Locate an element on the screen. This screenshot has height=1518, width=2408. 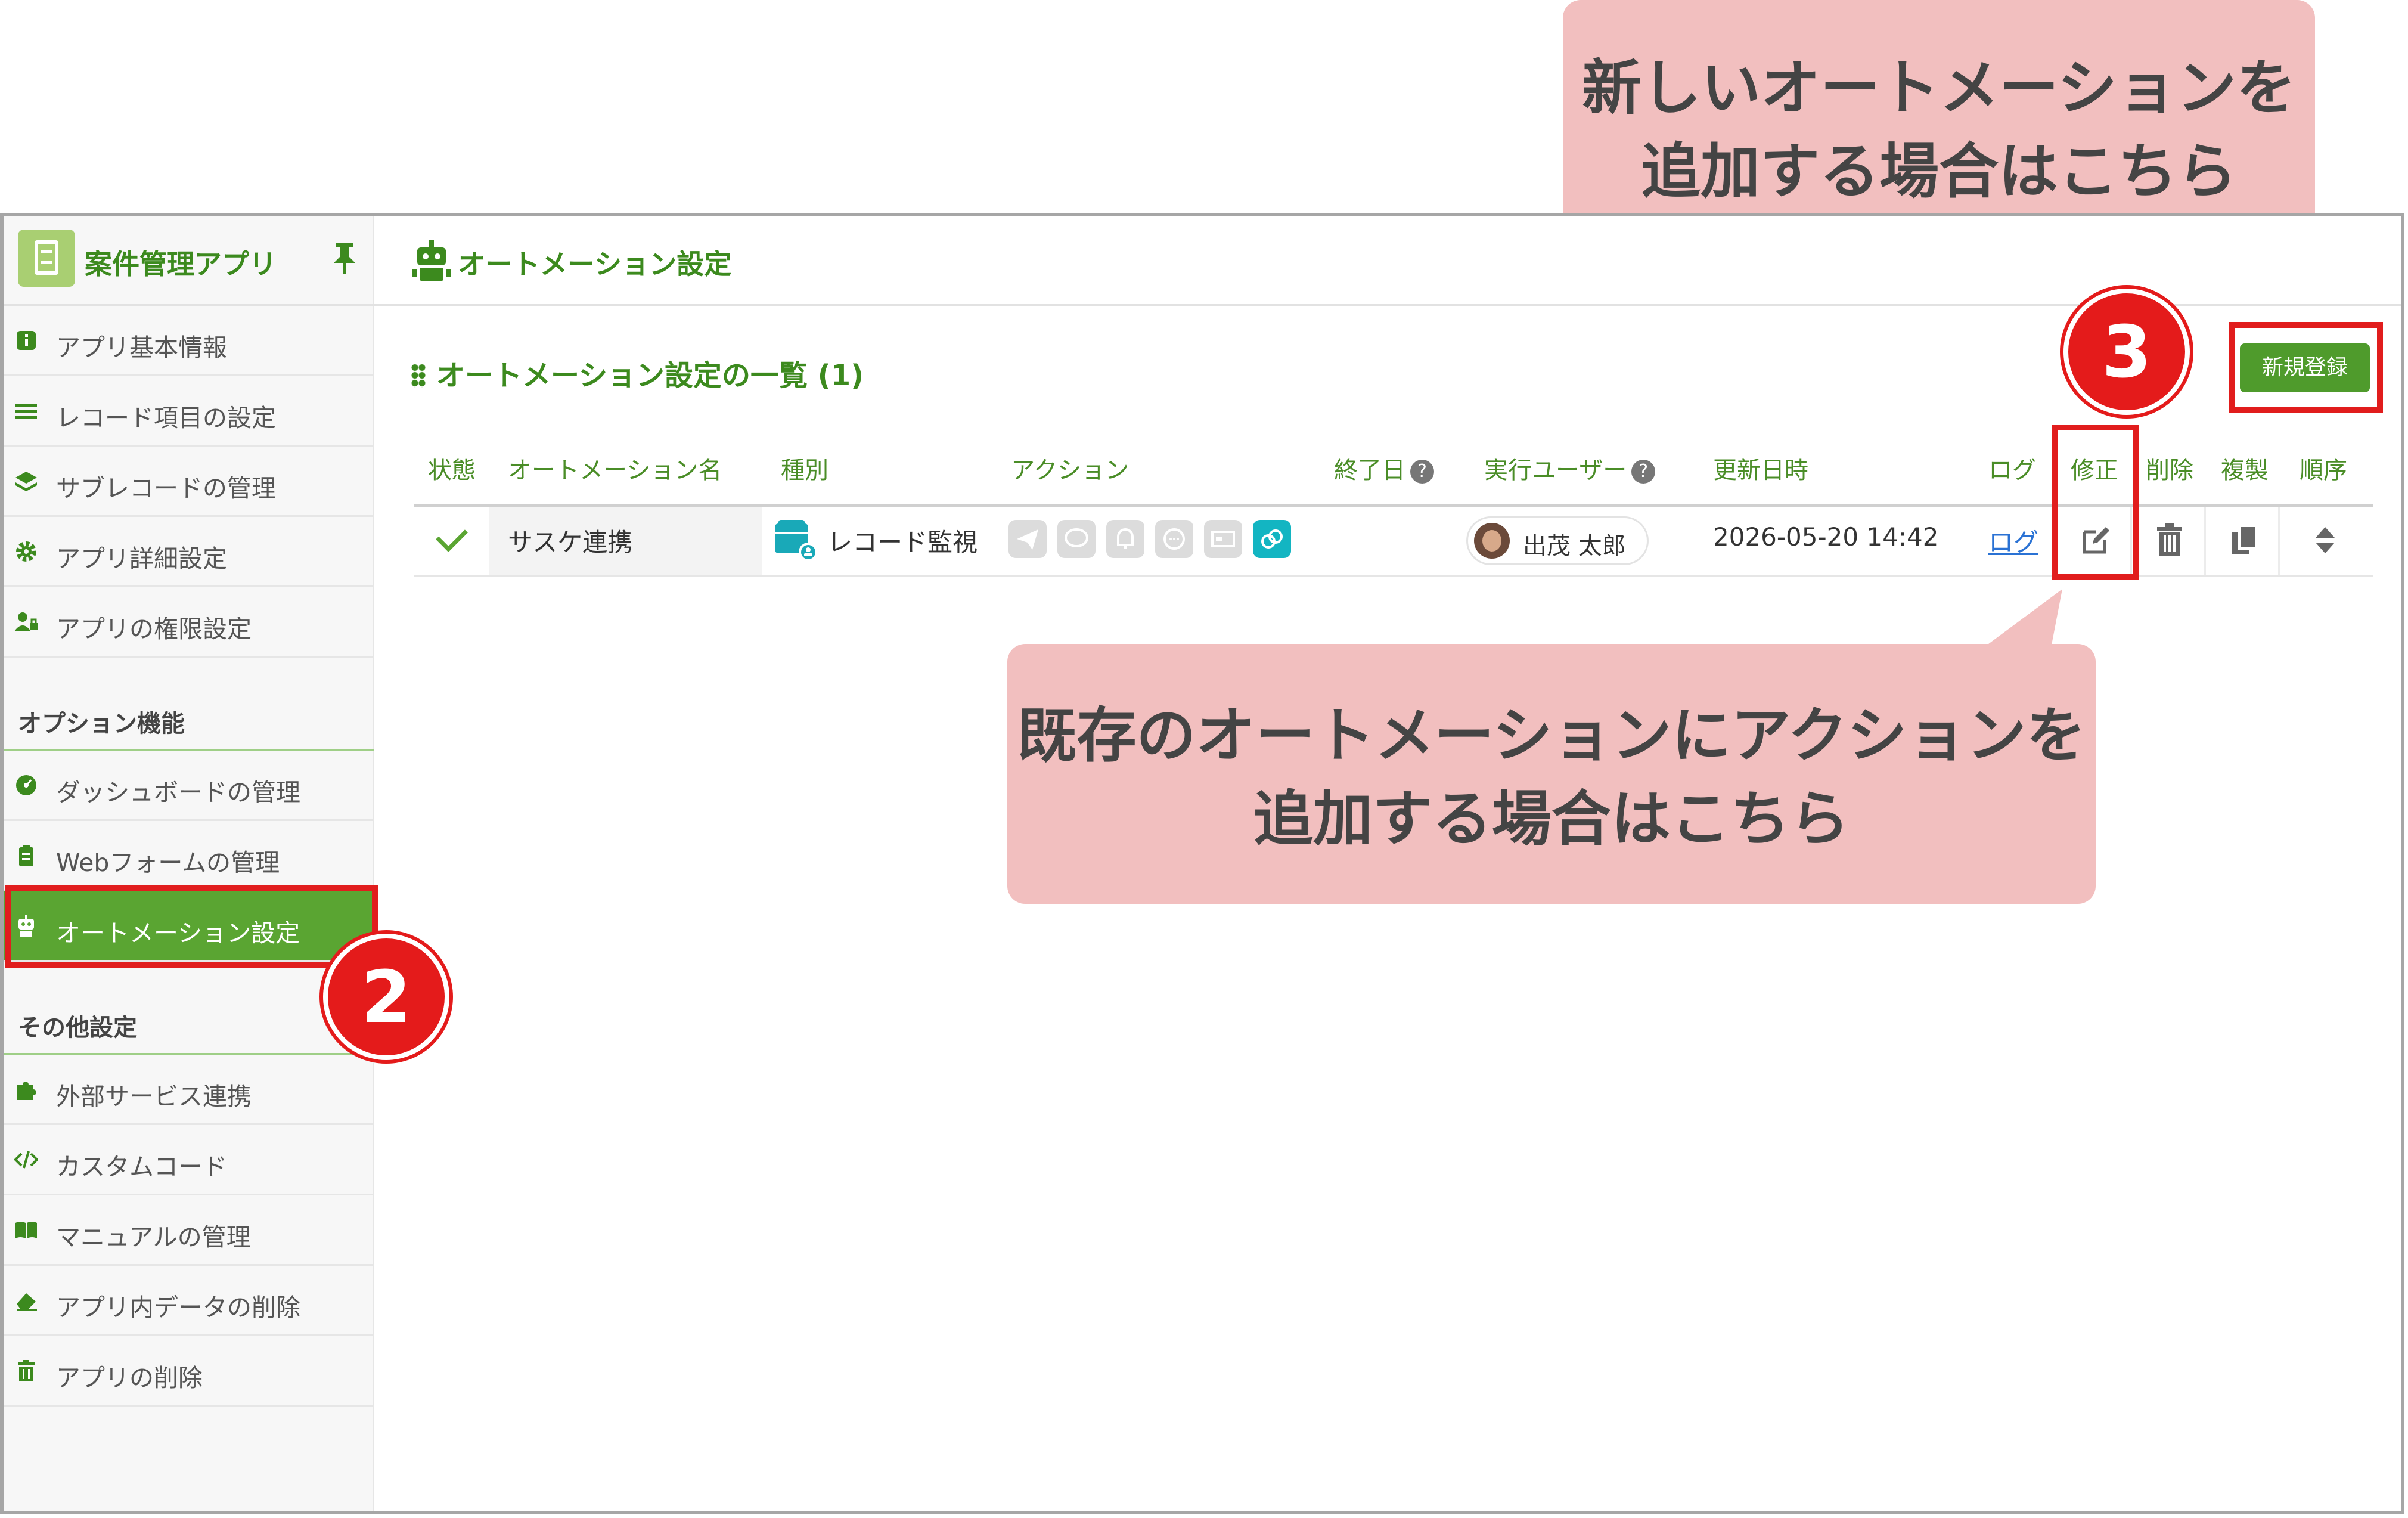
highlight-new-button is located at coordinates (2306, 367).